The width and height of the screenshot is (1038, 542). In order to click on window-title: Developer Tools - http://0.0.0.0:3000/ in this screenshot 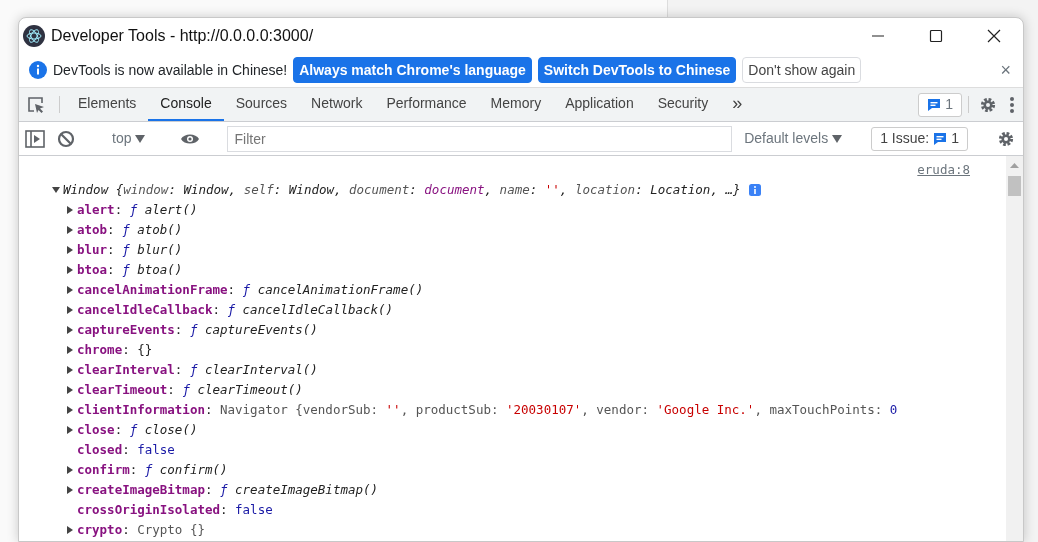, I will do `click(182, 35)`.